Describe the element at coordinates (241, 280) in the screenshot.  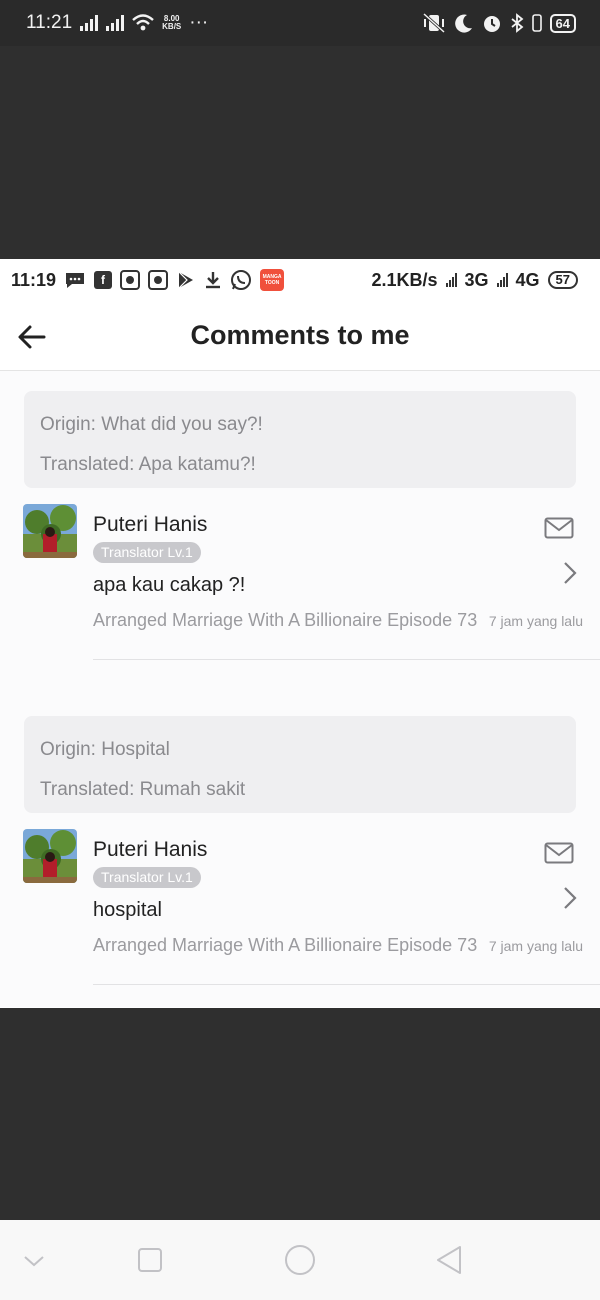
I see `whatsapp-icon` at that location.